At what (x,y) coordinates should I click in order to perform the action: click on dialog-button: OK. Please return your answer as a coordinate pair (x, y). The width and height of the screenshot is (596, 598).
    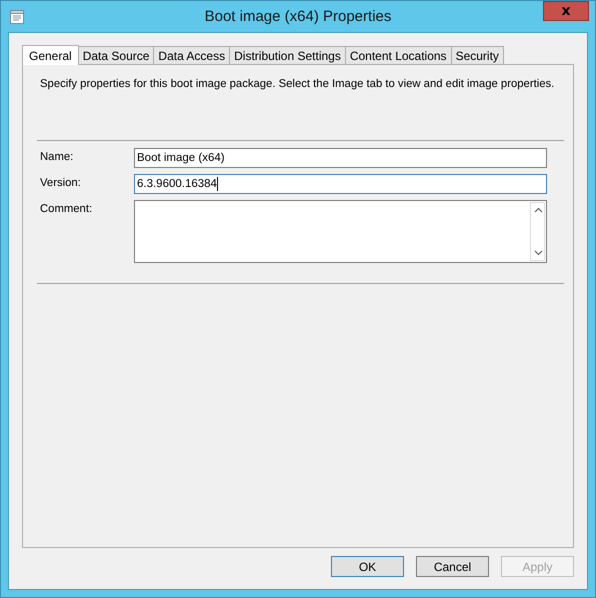
    Looking at the image, I should click on (367, 566).